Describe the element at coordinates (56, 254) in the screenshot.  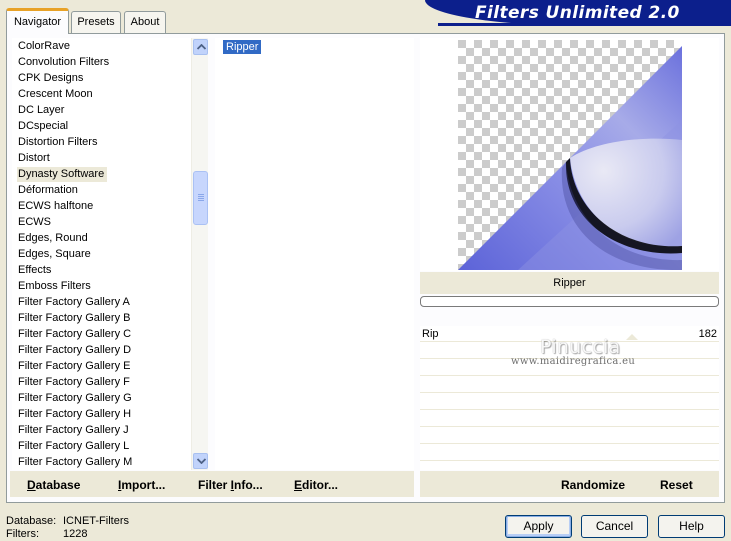
I see `category-item: Edges, Square` at that location.